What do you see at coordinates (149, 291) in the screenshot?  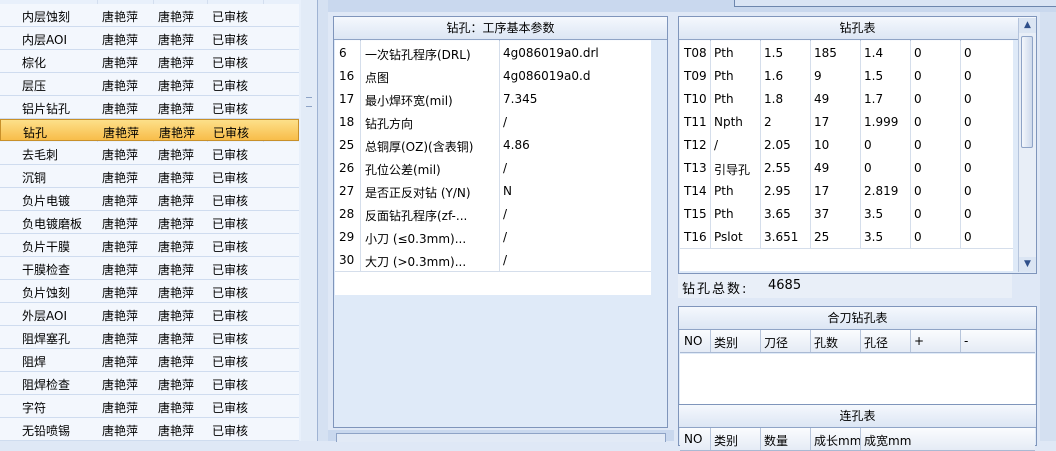 I see `process-row: 负片蚀刻 唐艳萍 唐艳萍 已审核` at bounding box center [149, 291].